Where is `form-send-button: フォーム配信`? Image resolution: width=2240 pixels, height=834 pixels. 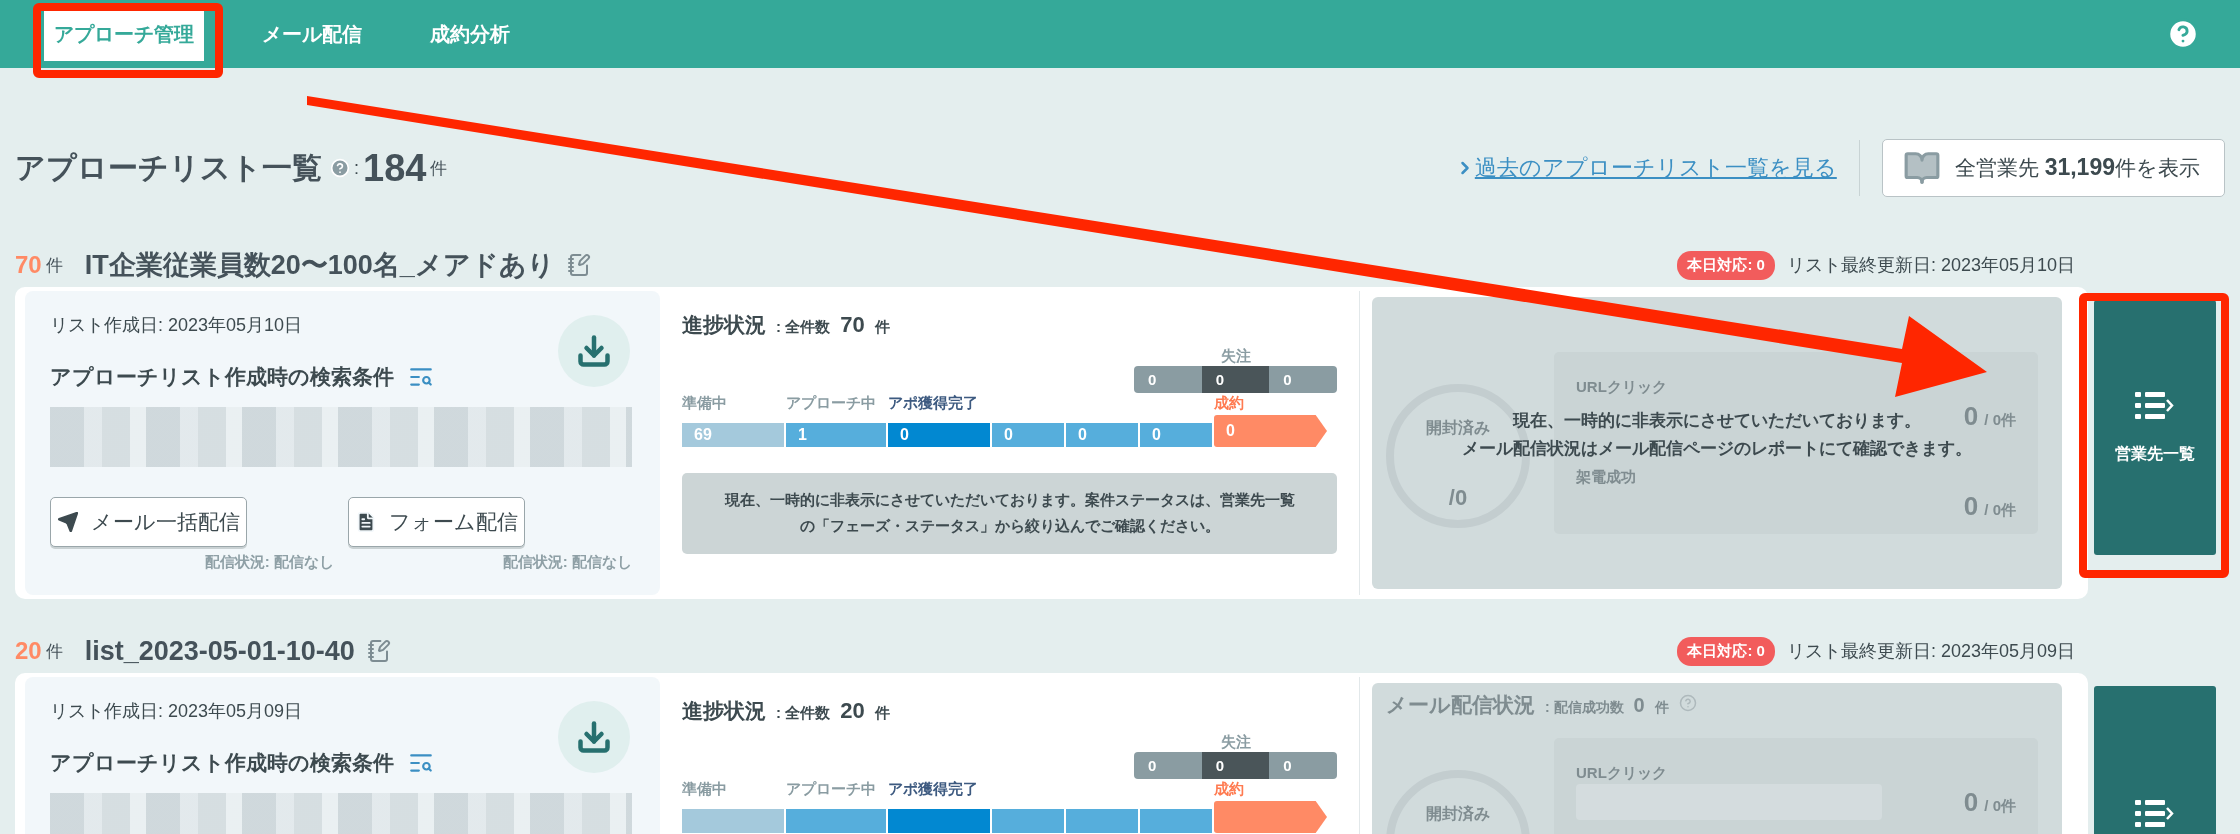 form-send-button: フォーム配信 is located at coordinates (436, 522).